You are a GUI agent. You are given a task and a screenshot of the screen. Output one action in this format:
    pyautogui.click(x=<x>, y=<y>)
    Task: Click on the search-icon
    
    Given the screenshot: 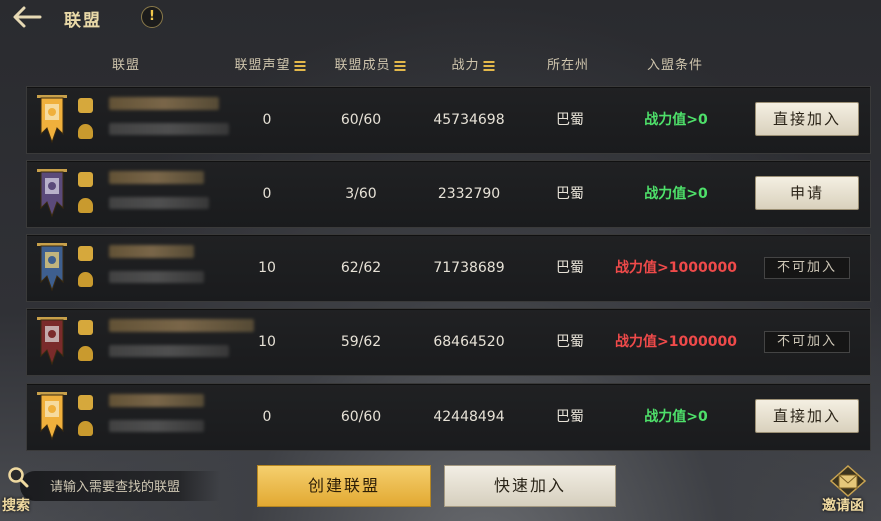 What is the action you would take?
    pyautogui.click(x=18, y=477)
    